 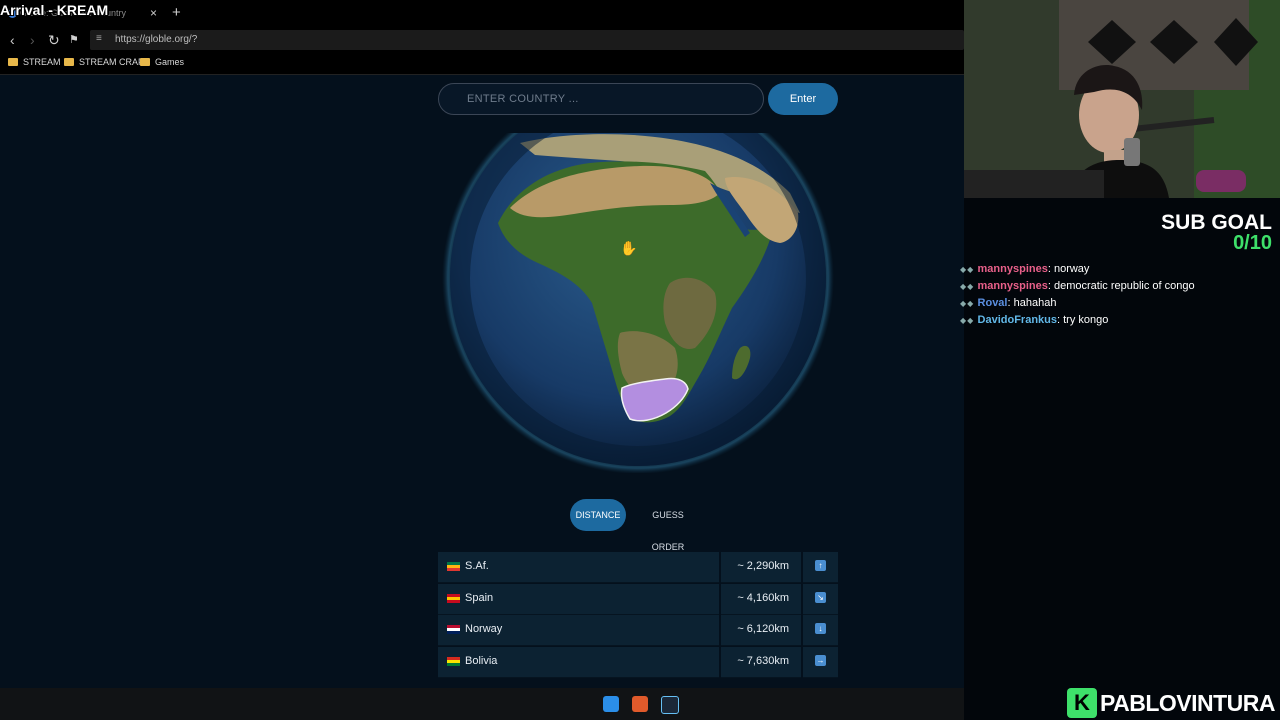 I want to click on direction-arrow-icon: ↘, so click(x=820, y=597).